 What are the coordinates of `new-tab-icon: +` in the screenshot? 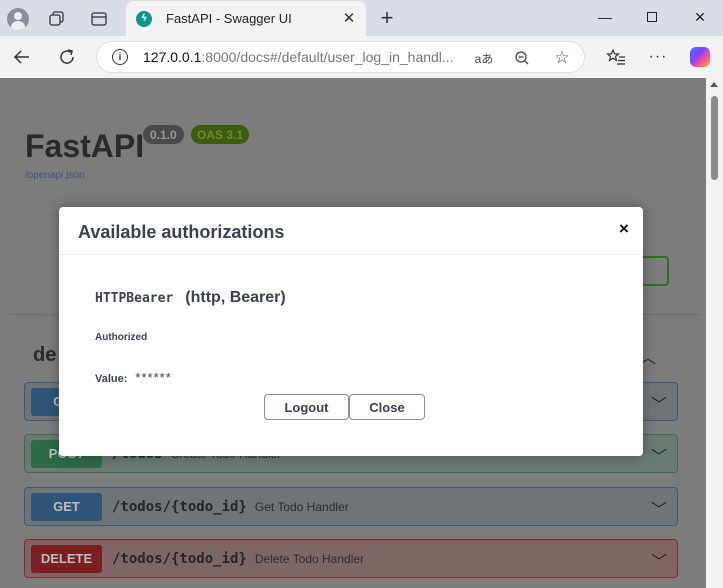 It's located at (387, 18).